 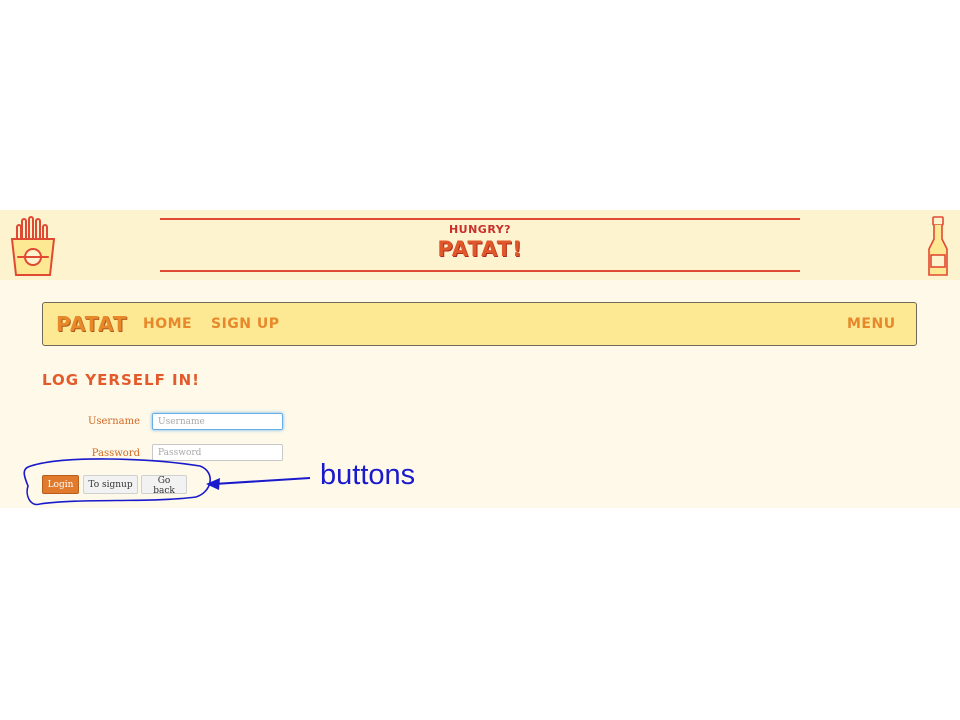 What do you see at coordinates (91, 324) in the screenshot?
I see `navbar-brand: PATAT` at bounding box center [91, 324].